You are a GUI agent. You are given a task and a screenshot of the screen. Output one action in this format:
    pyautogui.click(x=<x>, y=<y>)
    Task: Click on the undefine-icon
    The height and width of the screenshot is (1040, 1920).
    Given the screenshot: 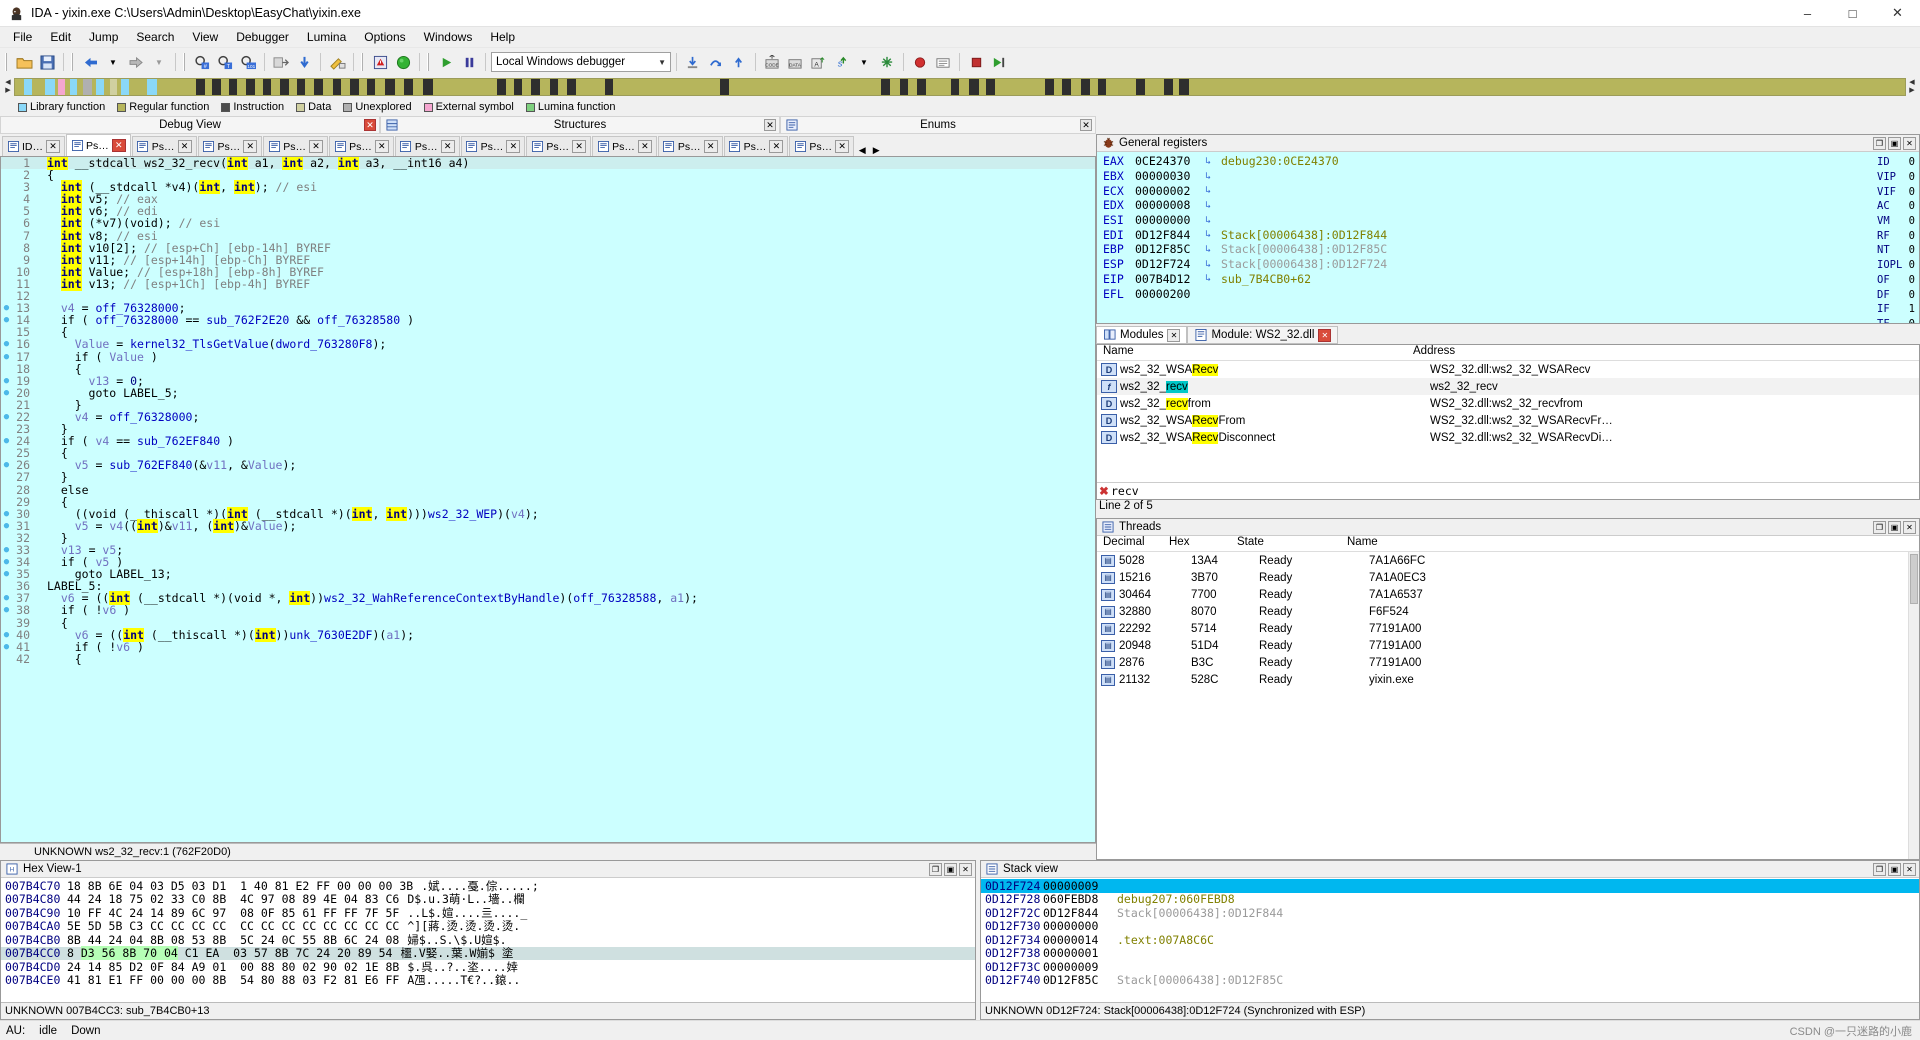 What is the action you would take?
    pyautogui.click(x=887, y=62)
    